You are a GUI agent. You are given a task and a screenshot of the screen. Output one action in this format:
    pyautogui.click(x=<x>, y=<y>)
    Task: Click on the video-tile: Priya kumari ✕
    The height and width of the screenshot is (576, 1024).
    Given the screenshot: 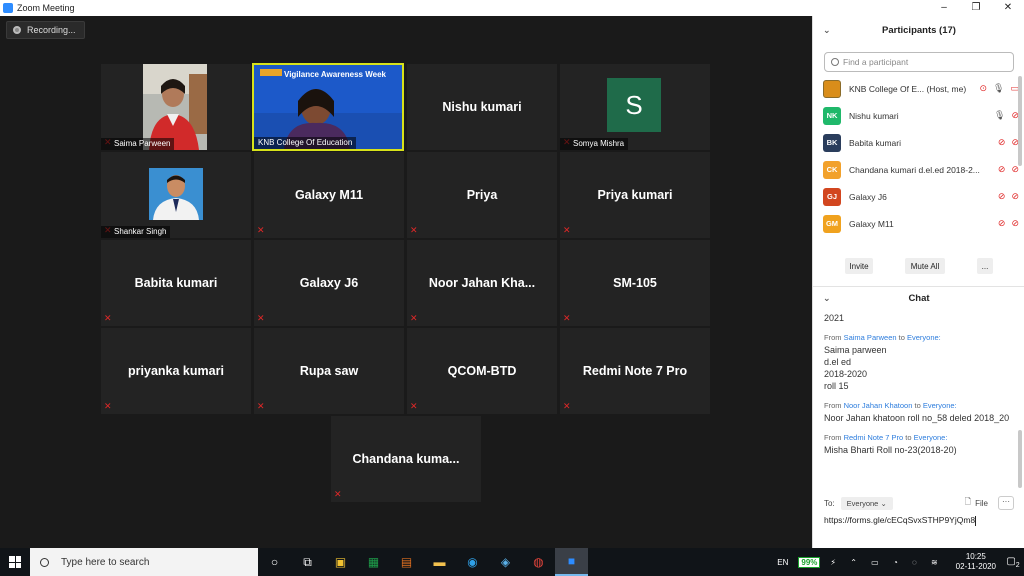 What is the action you would take?
    pyautogui.click(x=635, y=195)
    